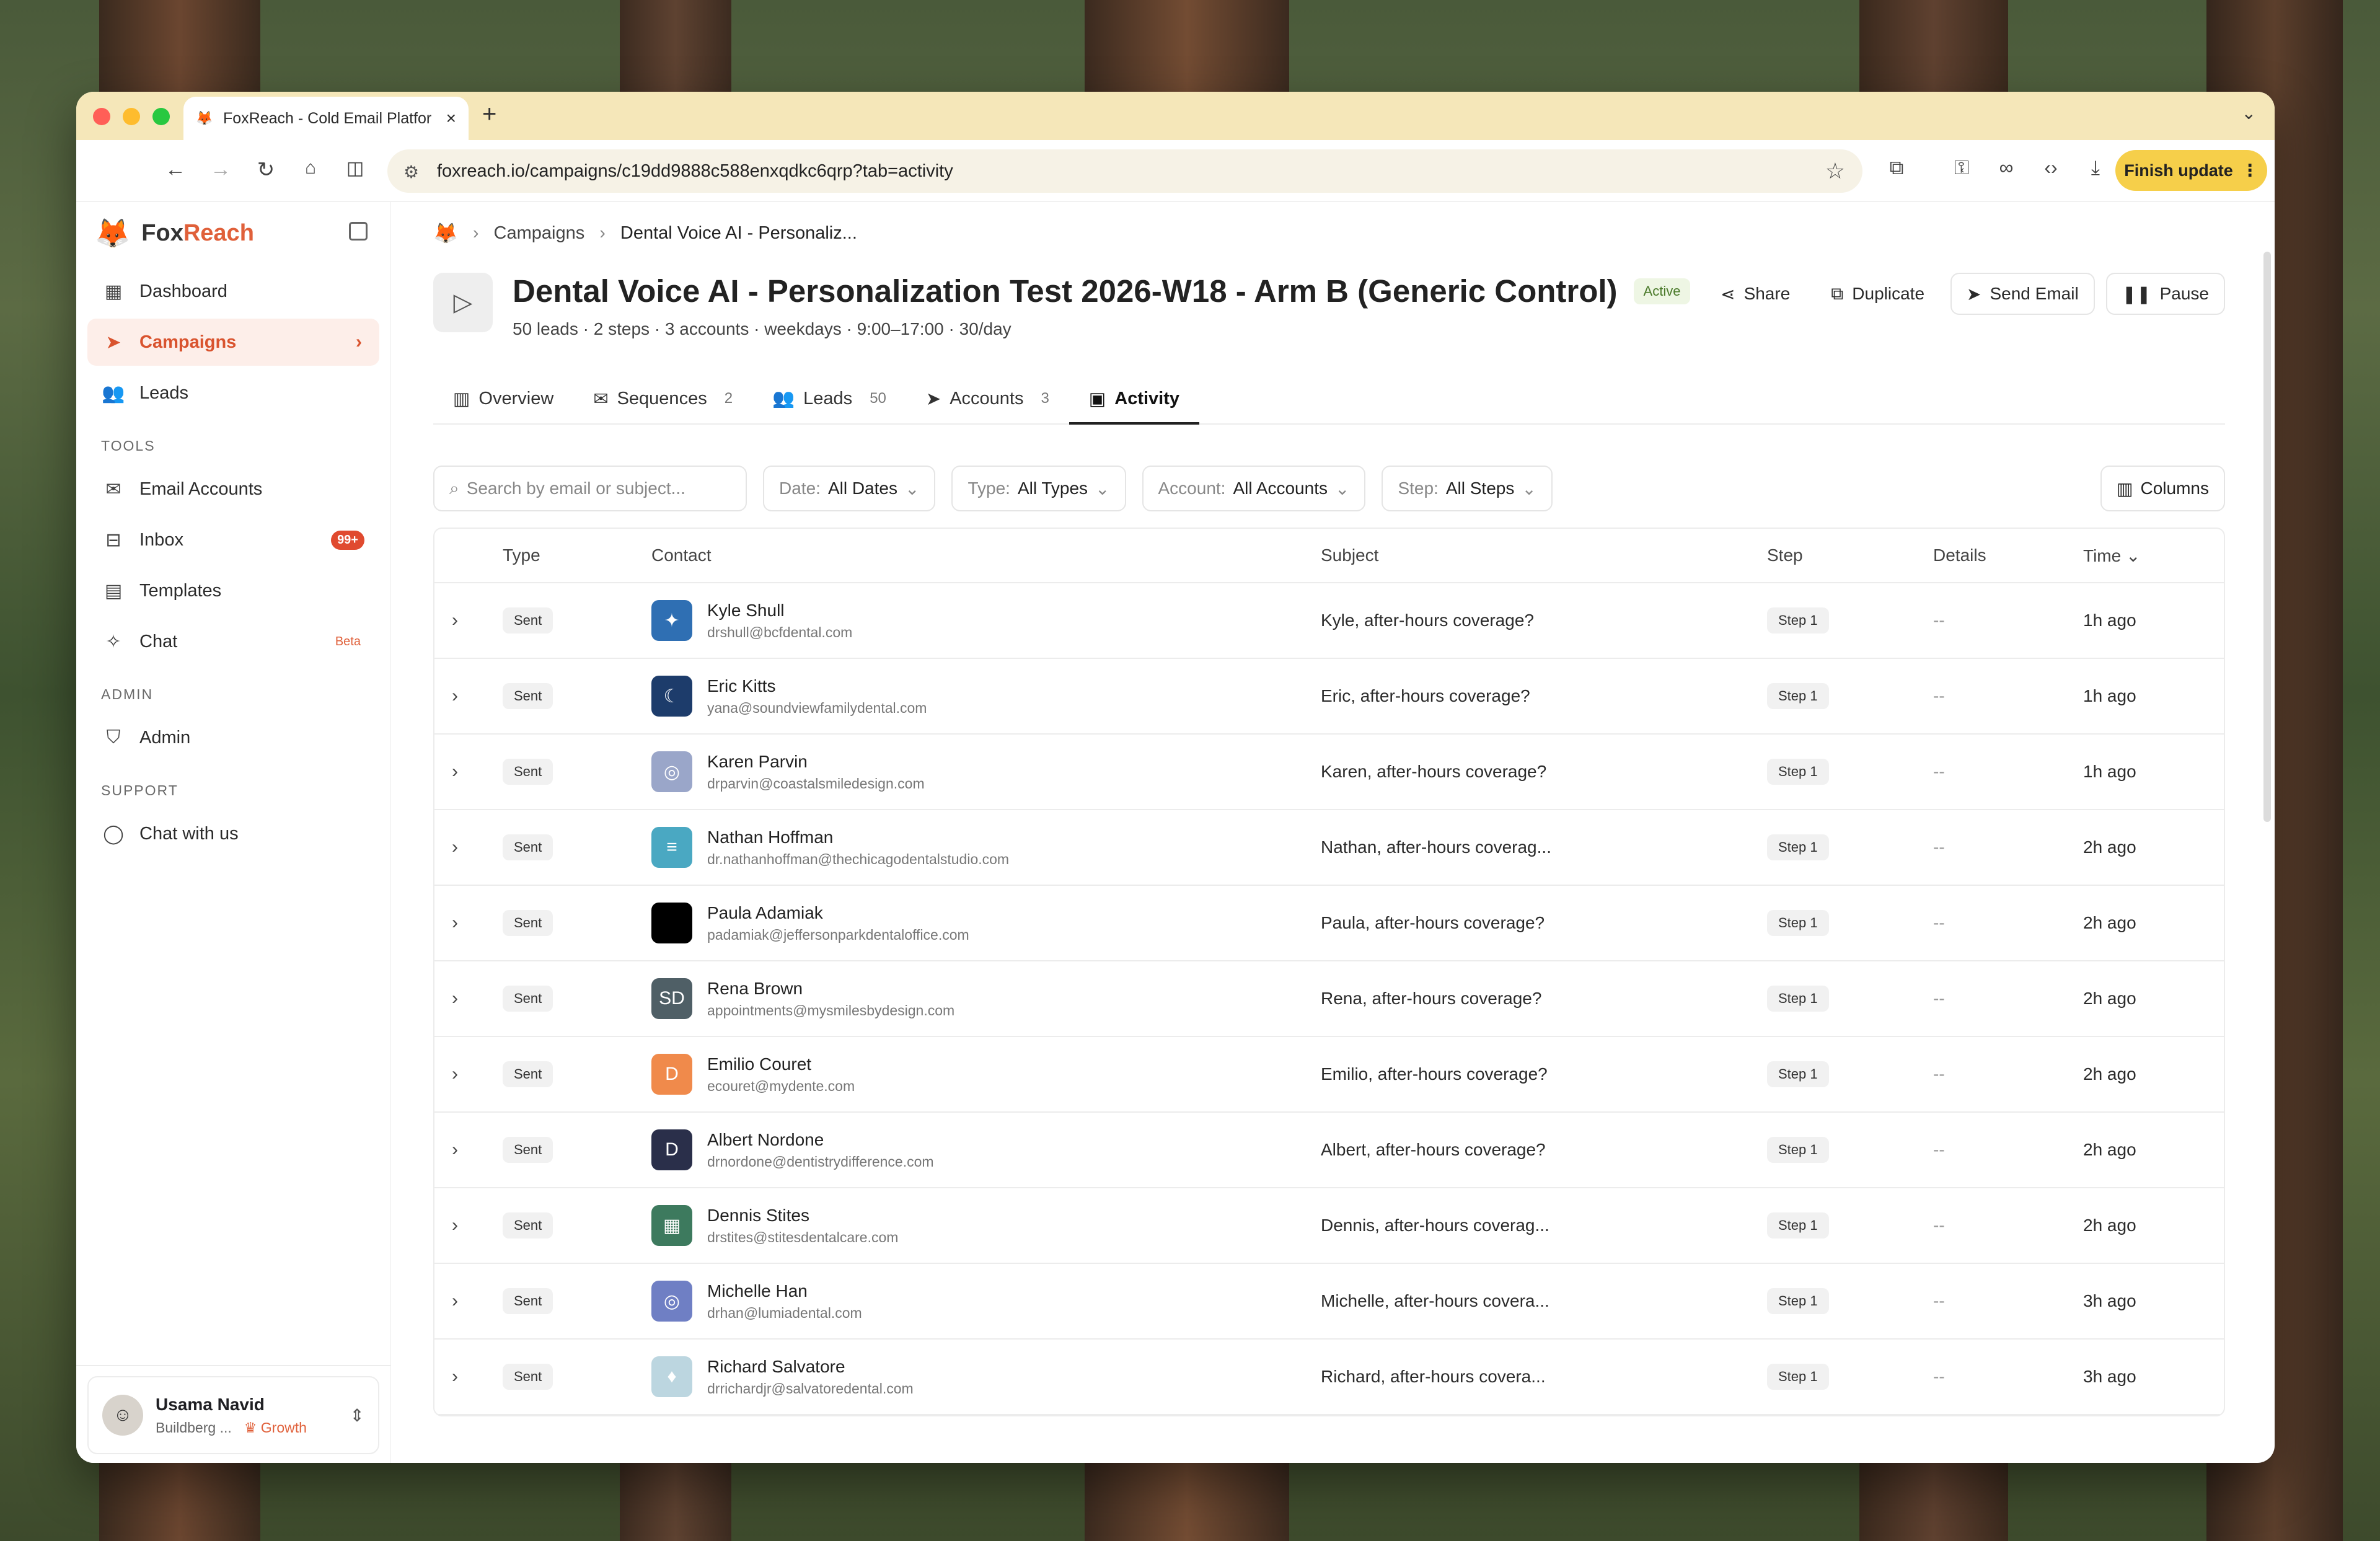  What do you see at coordinates (1877, 294) in the screenshot?
I see `duplicate-button: ⧉ Duplicate` at bounding box center [1877, 294].